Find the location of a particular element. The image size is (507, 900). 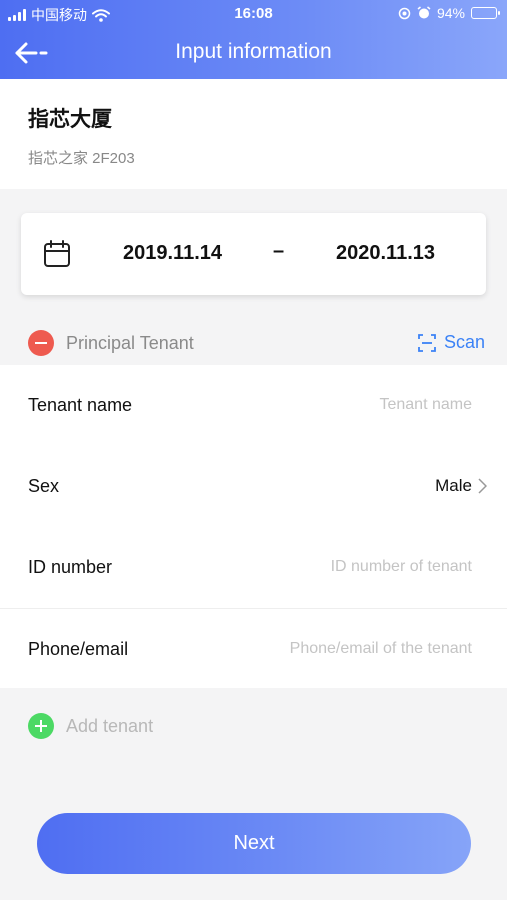

alarm-icon is located at coordinates (424, 12).